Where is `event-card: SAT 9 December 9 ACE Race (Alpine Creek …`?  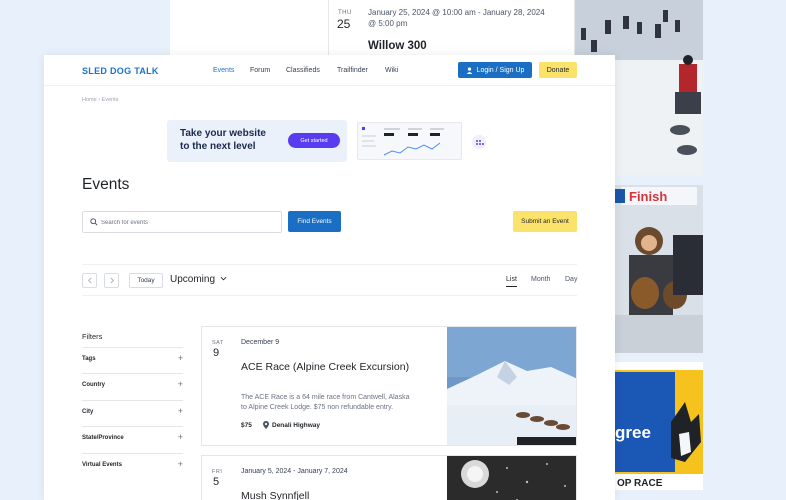
event-card: SAT 9 December 9 ACE Race (Alpine Creek … is located at coordinates (389, 386).